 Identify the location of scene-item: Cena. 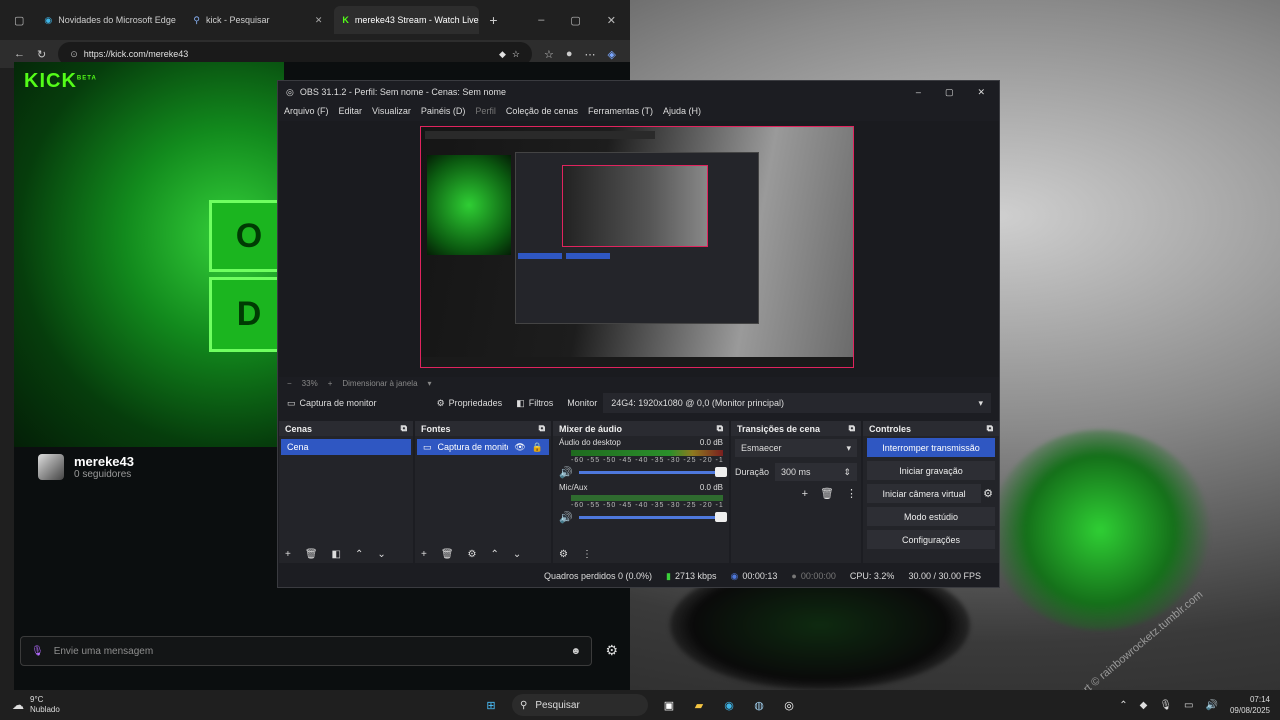
(346, 447).